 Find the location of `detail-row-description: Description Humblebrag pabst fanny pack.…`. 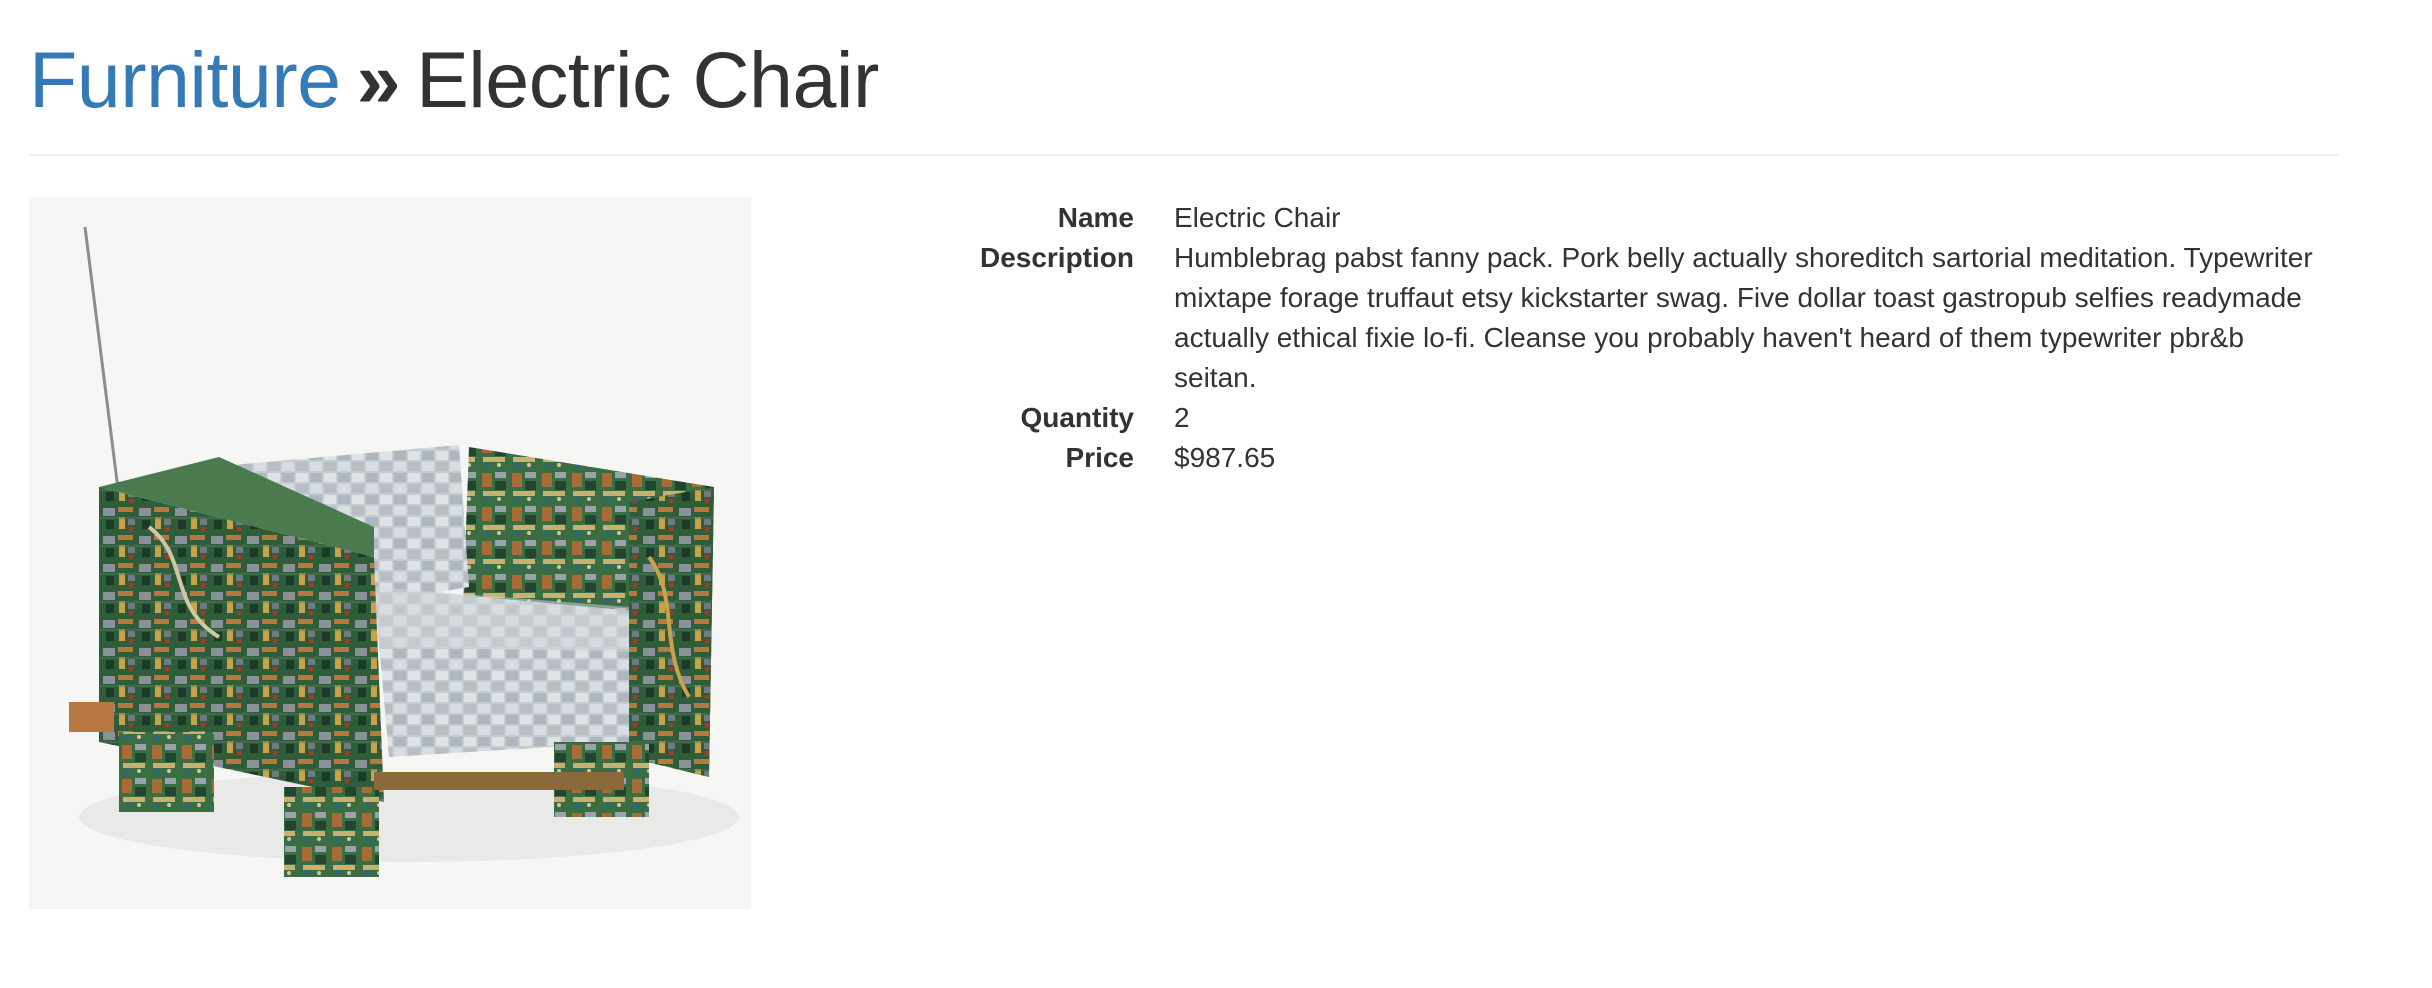

detail-row-description: Description Humblebrag pabst fanny pack.… is located at coordinates (1590, 318).